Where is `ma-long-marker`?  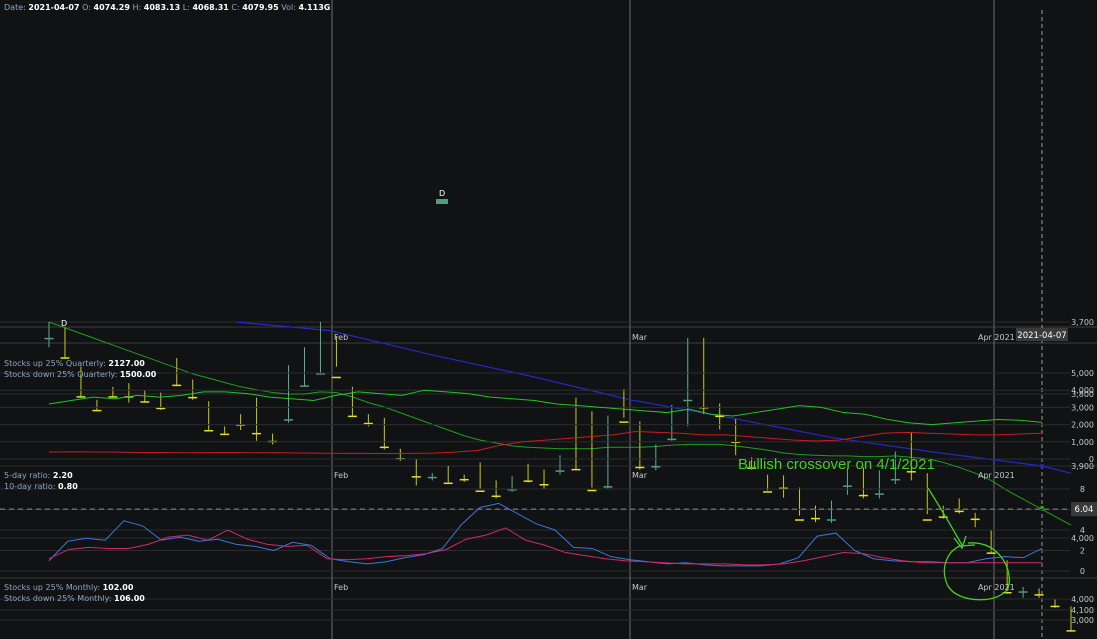
ma-long-marker is located at coordinates (1042, 466).